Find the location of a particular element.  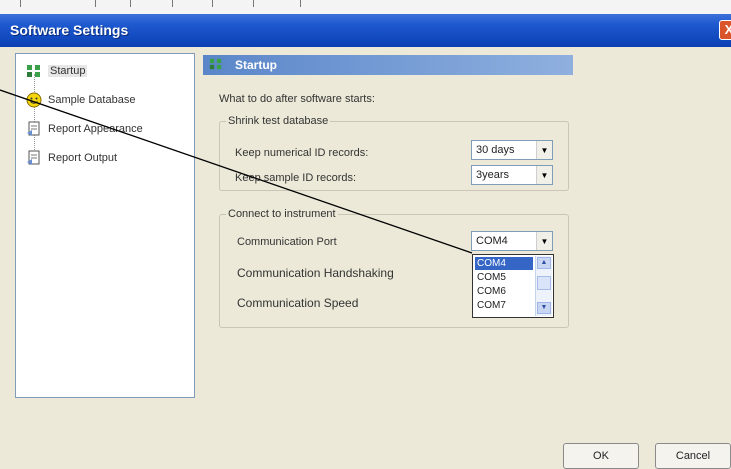

sample-records-select: 3years ▼ is located at coordinates (512, 175).